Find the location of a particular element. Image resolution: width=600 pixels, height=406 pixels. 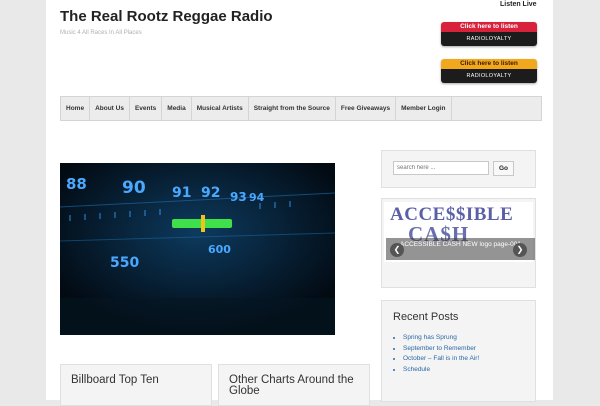

recent-post-link: Schedule is located at coordinates (441, 370).